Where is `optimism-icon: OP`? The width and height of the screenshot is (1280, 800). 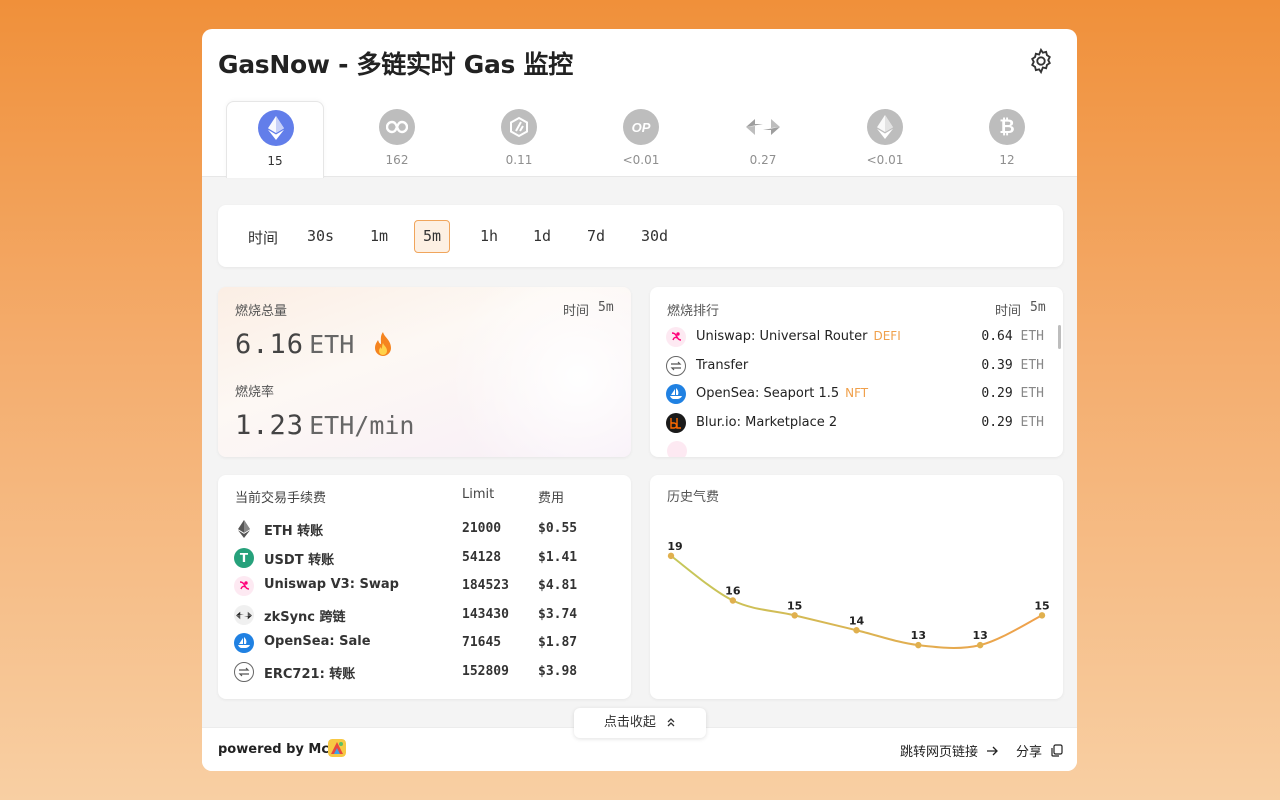
optimism-icon: OP is located at coordinates (641, 127).